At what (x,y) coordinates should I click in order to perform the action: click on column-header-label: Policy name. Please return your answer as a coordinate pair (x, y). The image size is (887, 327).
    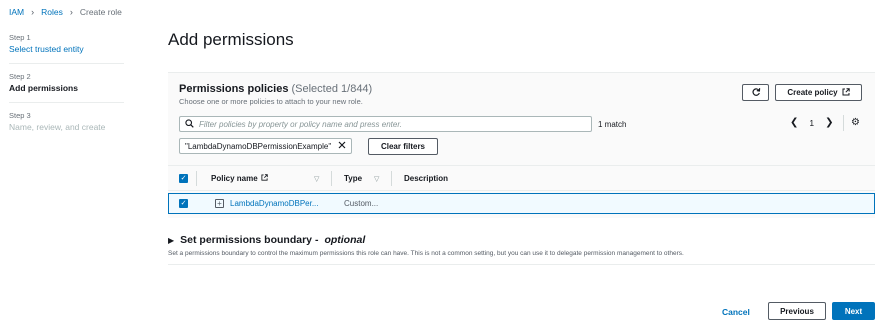
    Looking at the image, I should click on (234, 178).